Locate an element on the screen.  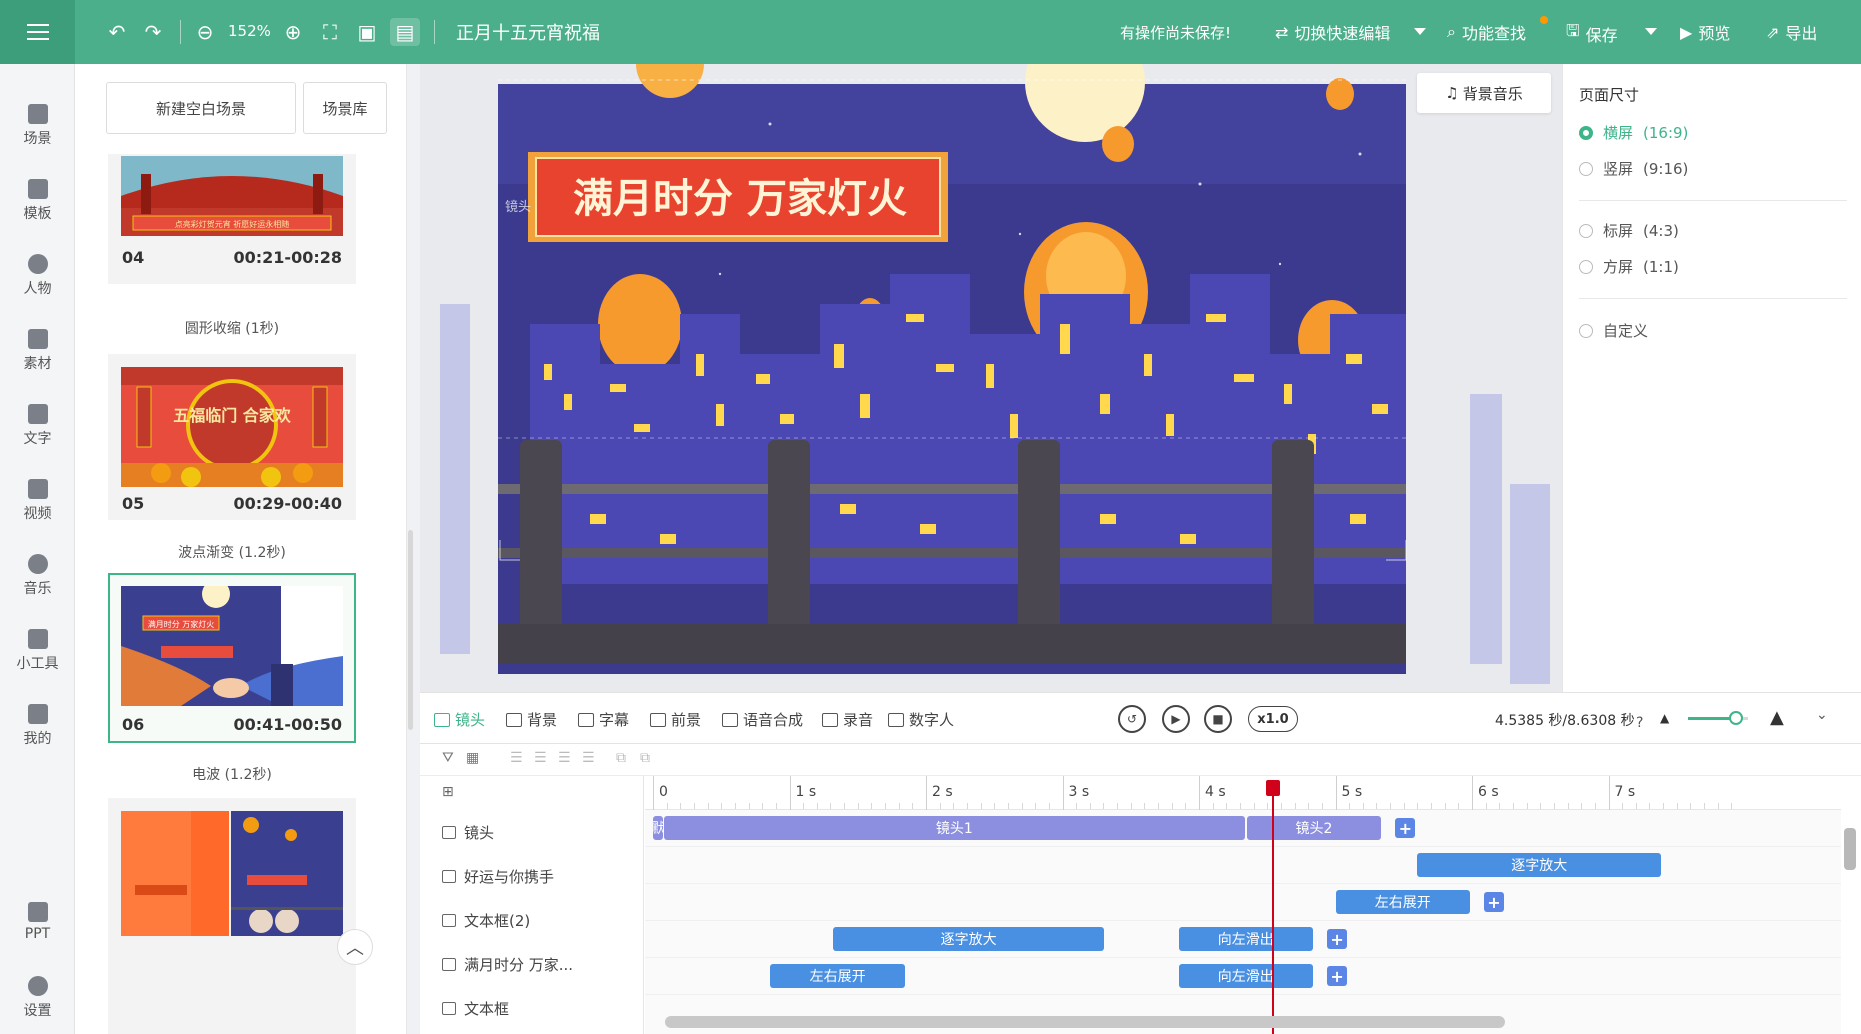
lens-clip: 默 is located at coordinates (658, 828).